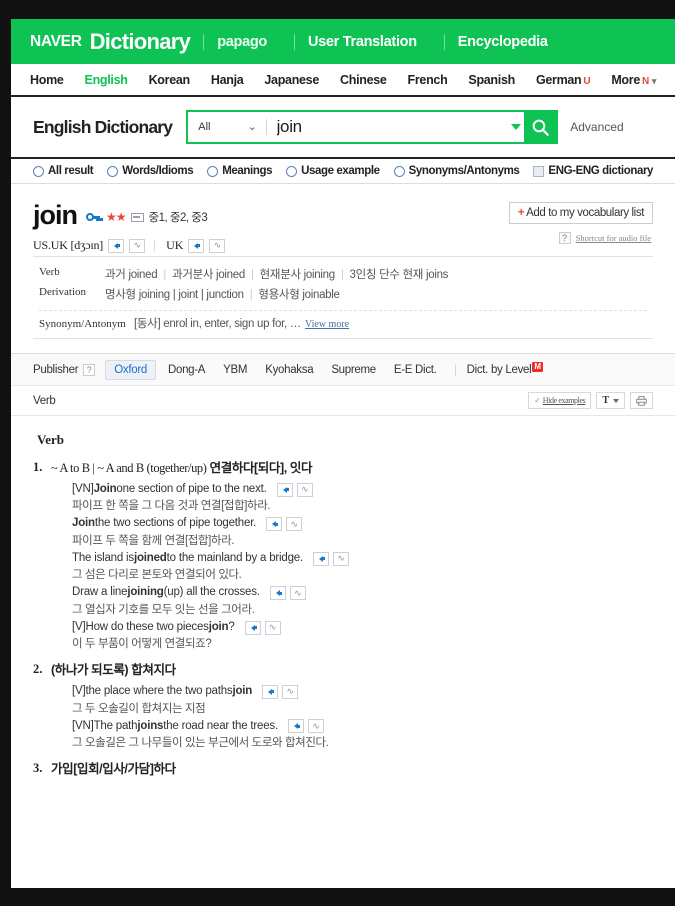 Image resolution: width=675 pixels, height=906 pixels. What do you see at coordinates (150, 557) in the screenshot?
I see `example-keyword: joined` at bounding box center [150, 557].